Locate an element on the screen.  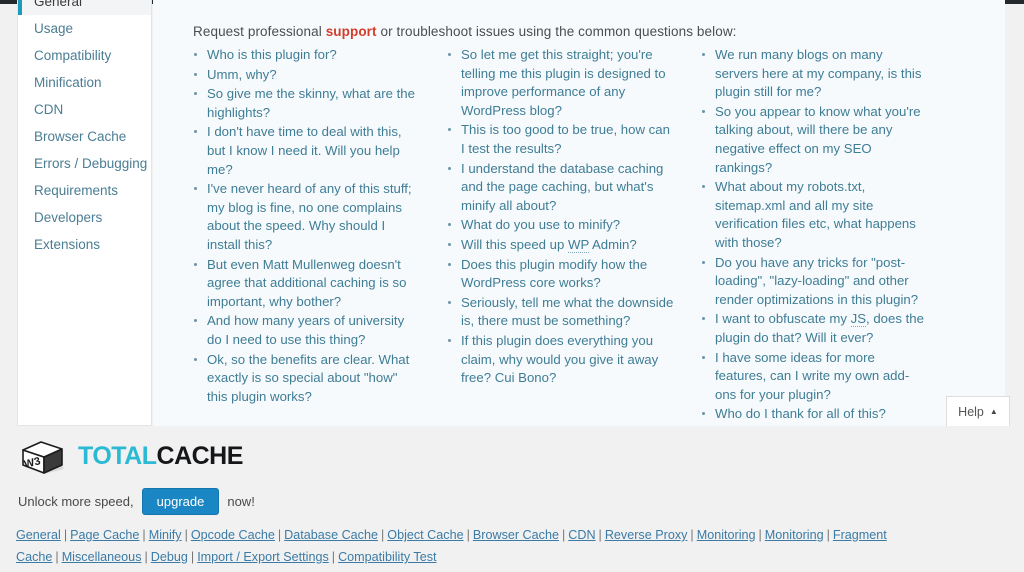
footer-link-page-cache: Page Cache is located at coordinates (104, 535).